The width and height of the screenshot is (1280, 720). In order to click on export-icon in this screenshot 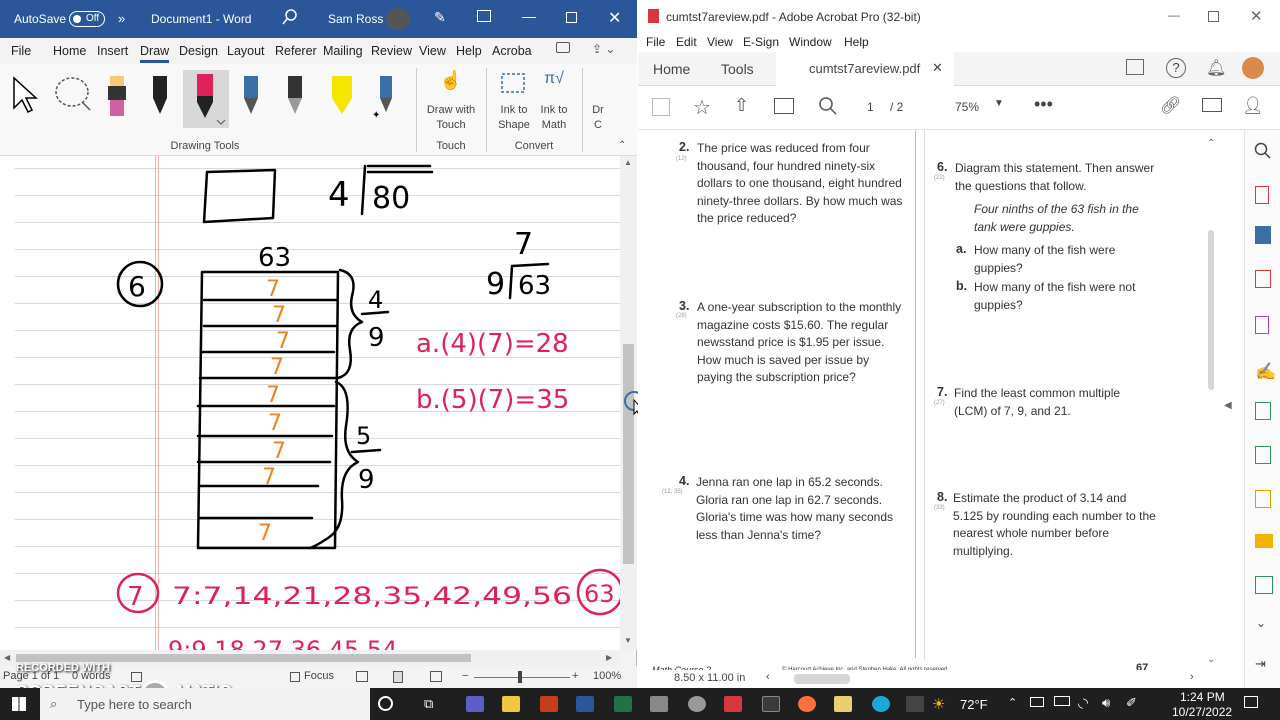, I will do `click(1263, 499)`.